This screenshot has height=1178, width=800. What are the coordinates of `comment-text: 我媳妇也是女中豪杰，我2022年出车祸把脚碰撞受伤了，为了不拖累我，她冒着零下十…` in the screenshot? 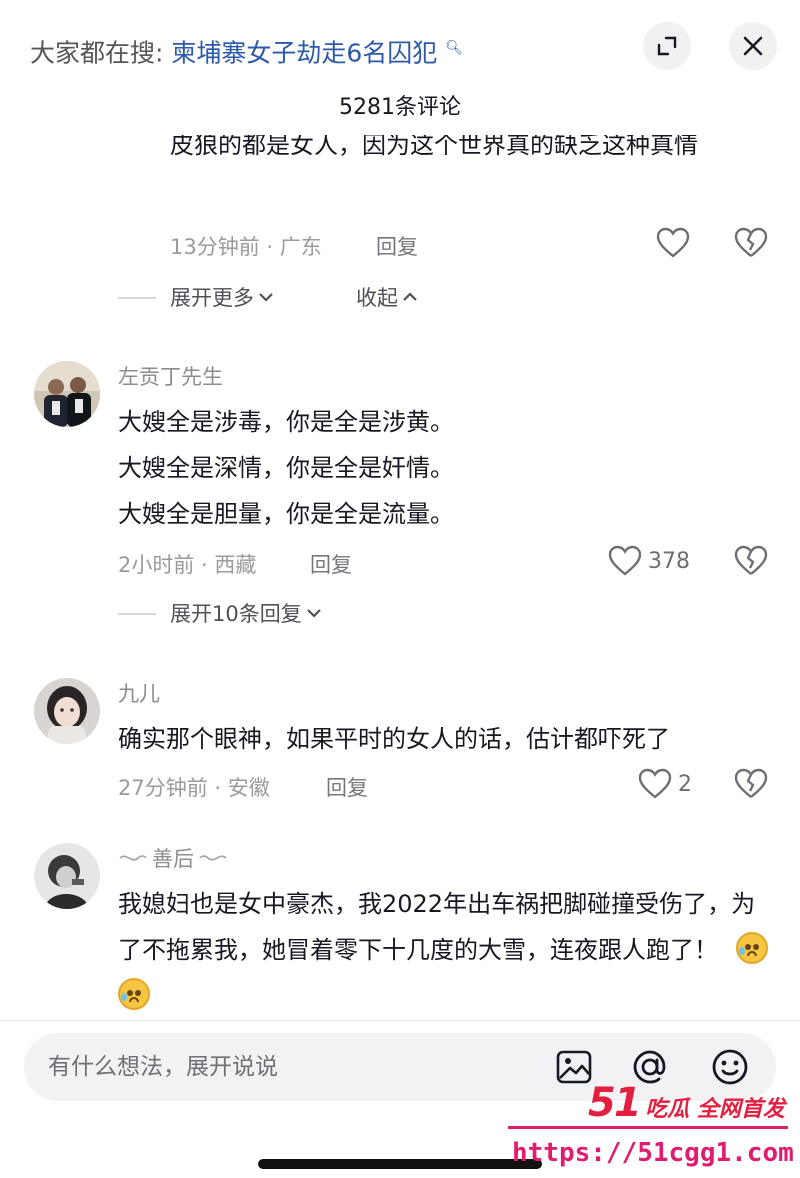 It's located at (448, 950).